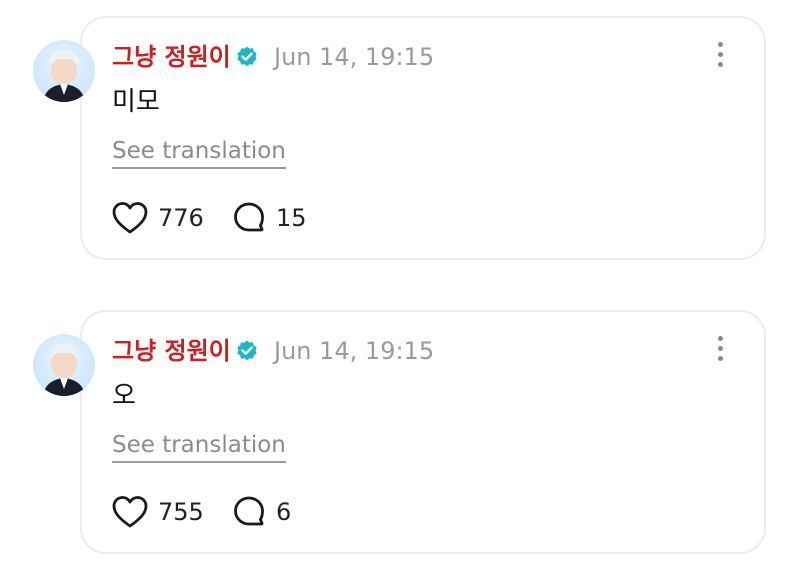  Describe the element at coordinates (136, 102) in the screenshot. I see `post-text: 미모` at that location.